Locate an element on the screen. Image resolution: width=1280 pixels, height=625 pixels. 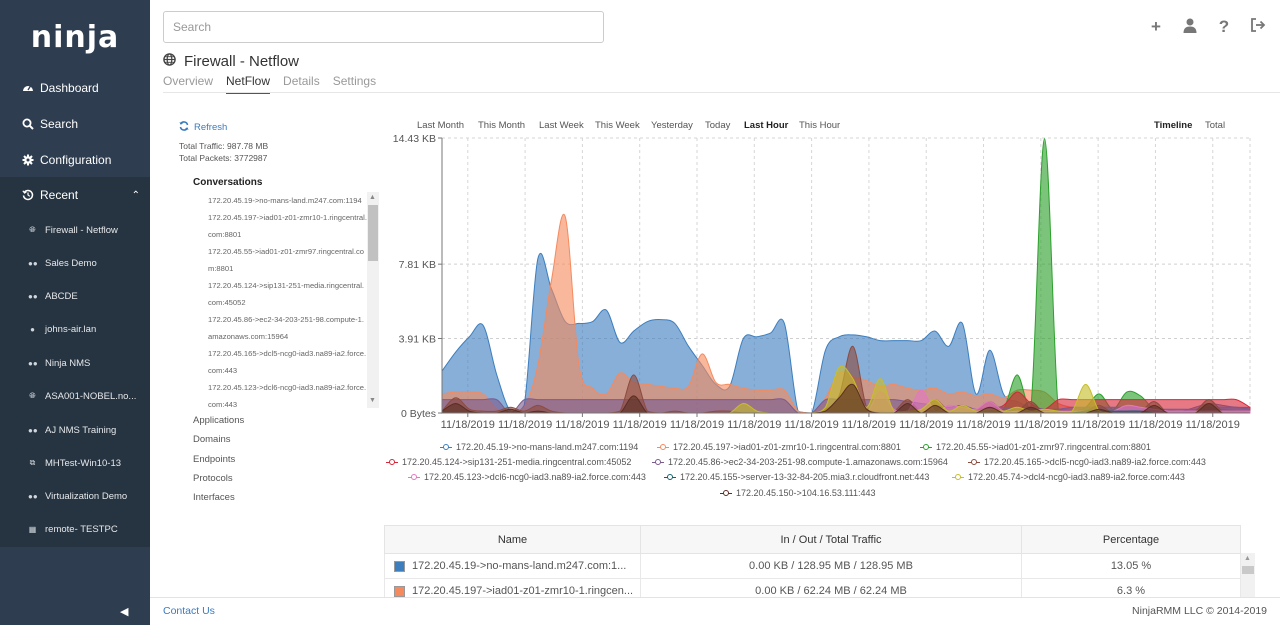
legend-item: 172.20.45.150->104.16.53.111:443 is located at coordinates (798, 493).